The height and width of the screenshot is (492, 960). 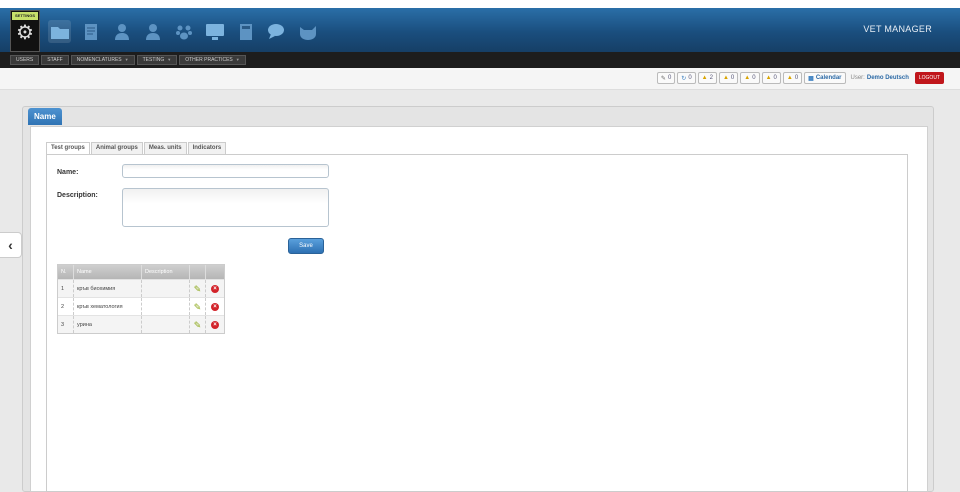 I want to click on counter-value: 2, so click(x=711, y=78).